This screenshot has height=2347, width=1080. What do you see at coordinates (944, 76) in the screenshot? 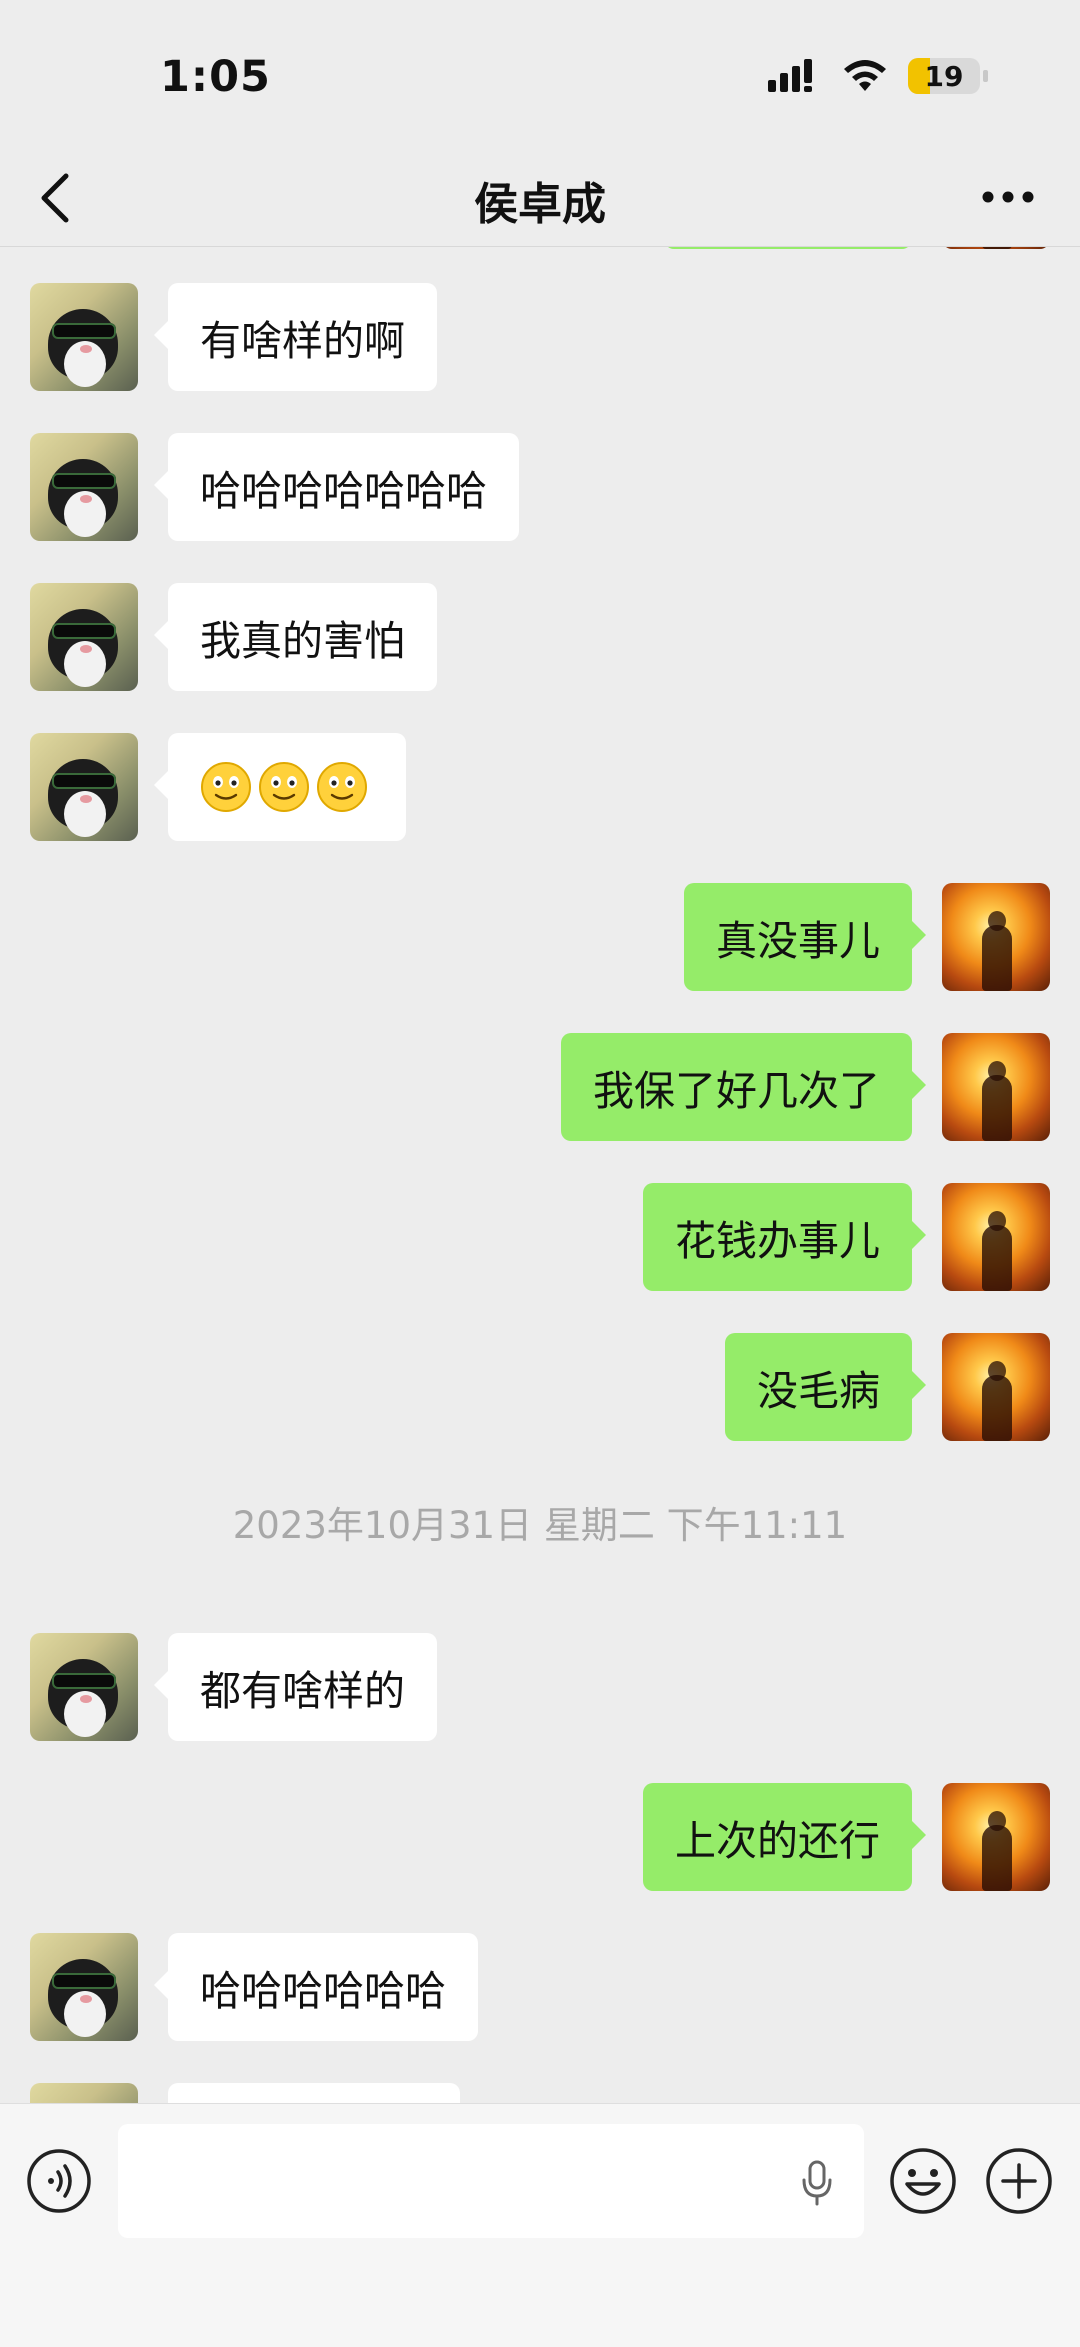
I see `battery-level-text: 19` at bounding box center [944, 76].